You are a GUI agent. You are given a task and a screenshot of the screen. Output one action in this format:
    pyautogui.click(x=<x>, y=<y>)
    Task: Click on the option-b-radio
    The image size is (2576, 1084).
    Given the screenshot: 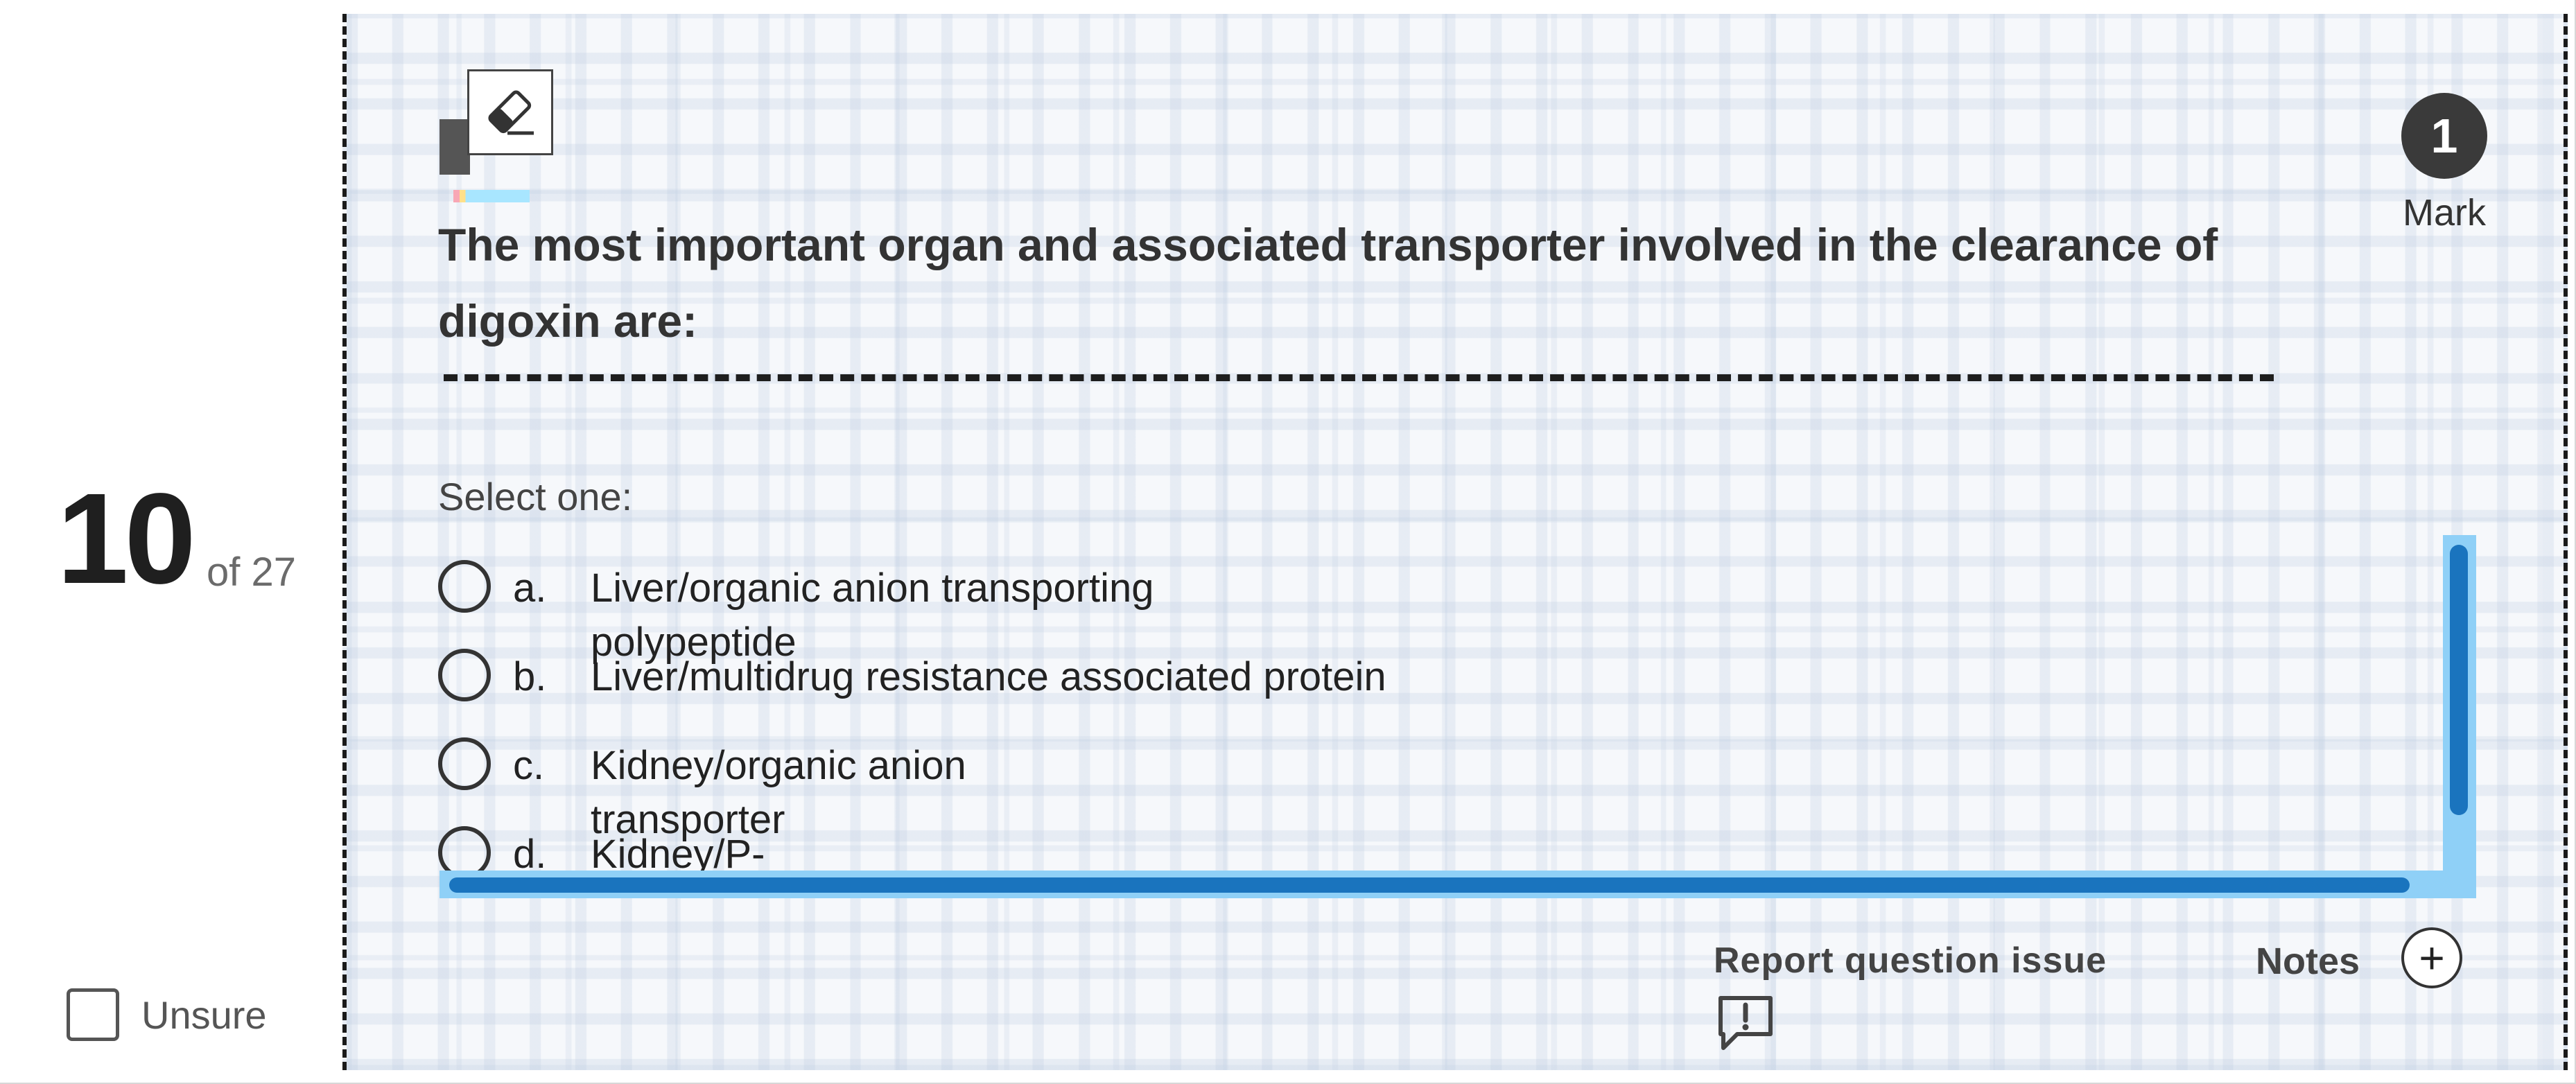 What is the action you would take?
    pyautogui.click(x=464, y=675)
    